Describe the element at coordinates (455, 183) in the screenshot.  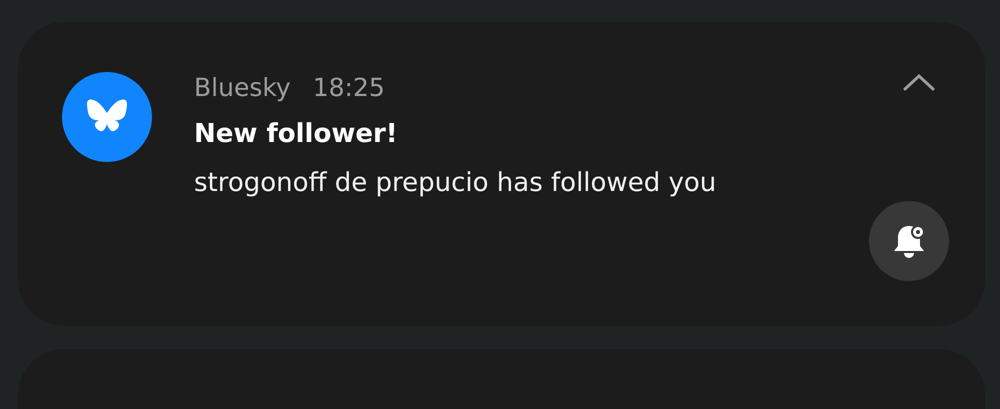
I see `notification-body: strogonoff de prepucio has followed you` at that location.